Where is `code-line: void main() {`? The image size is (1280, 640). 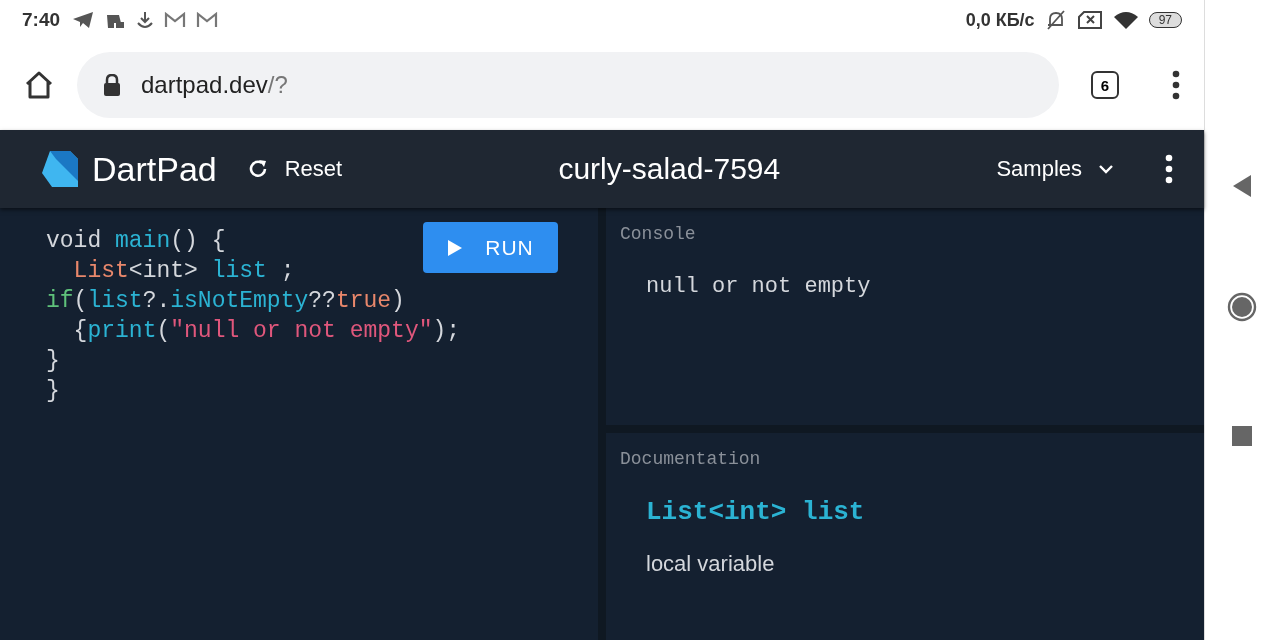 code-line: void main() { is located at coordinates (136, 241).